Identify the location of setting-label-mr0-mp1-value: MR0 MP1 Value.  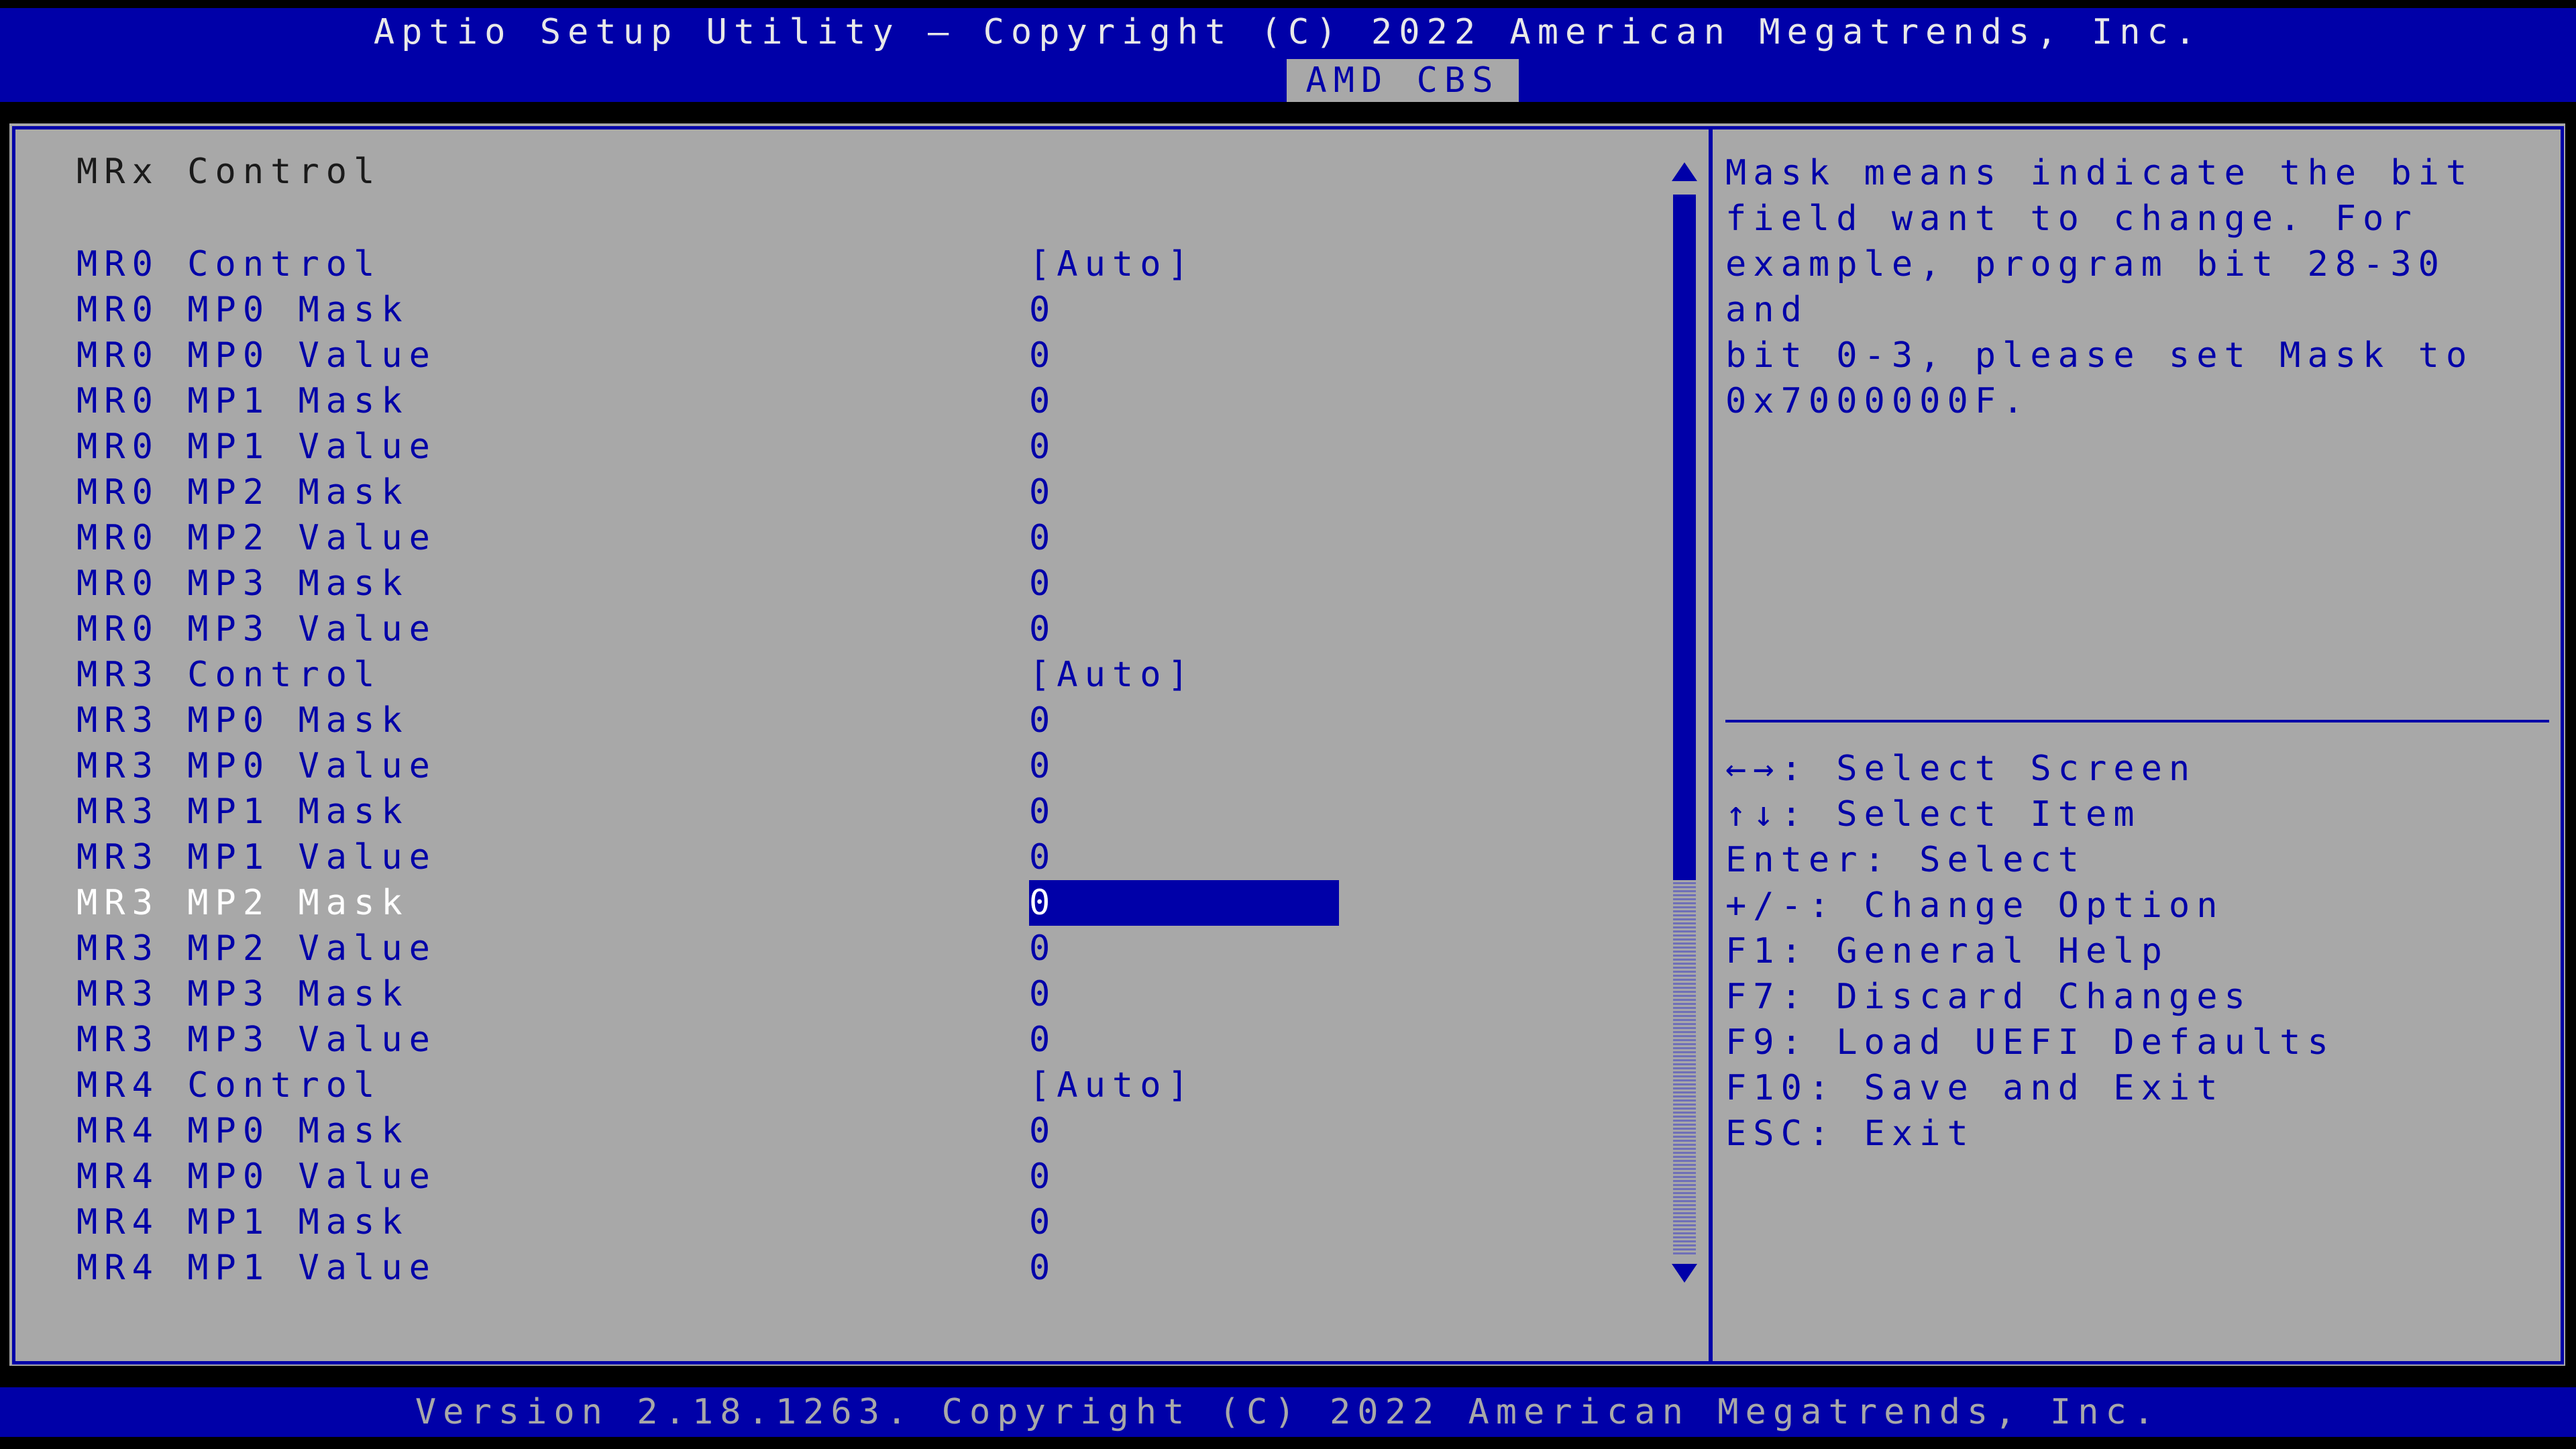
(256, 447).